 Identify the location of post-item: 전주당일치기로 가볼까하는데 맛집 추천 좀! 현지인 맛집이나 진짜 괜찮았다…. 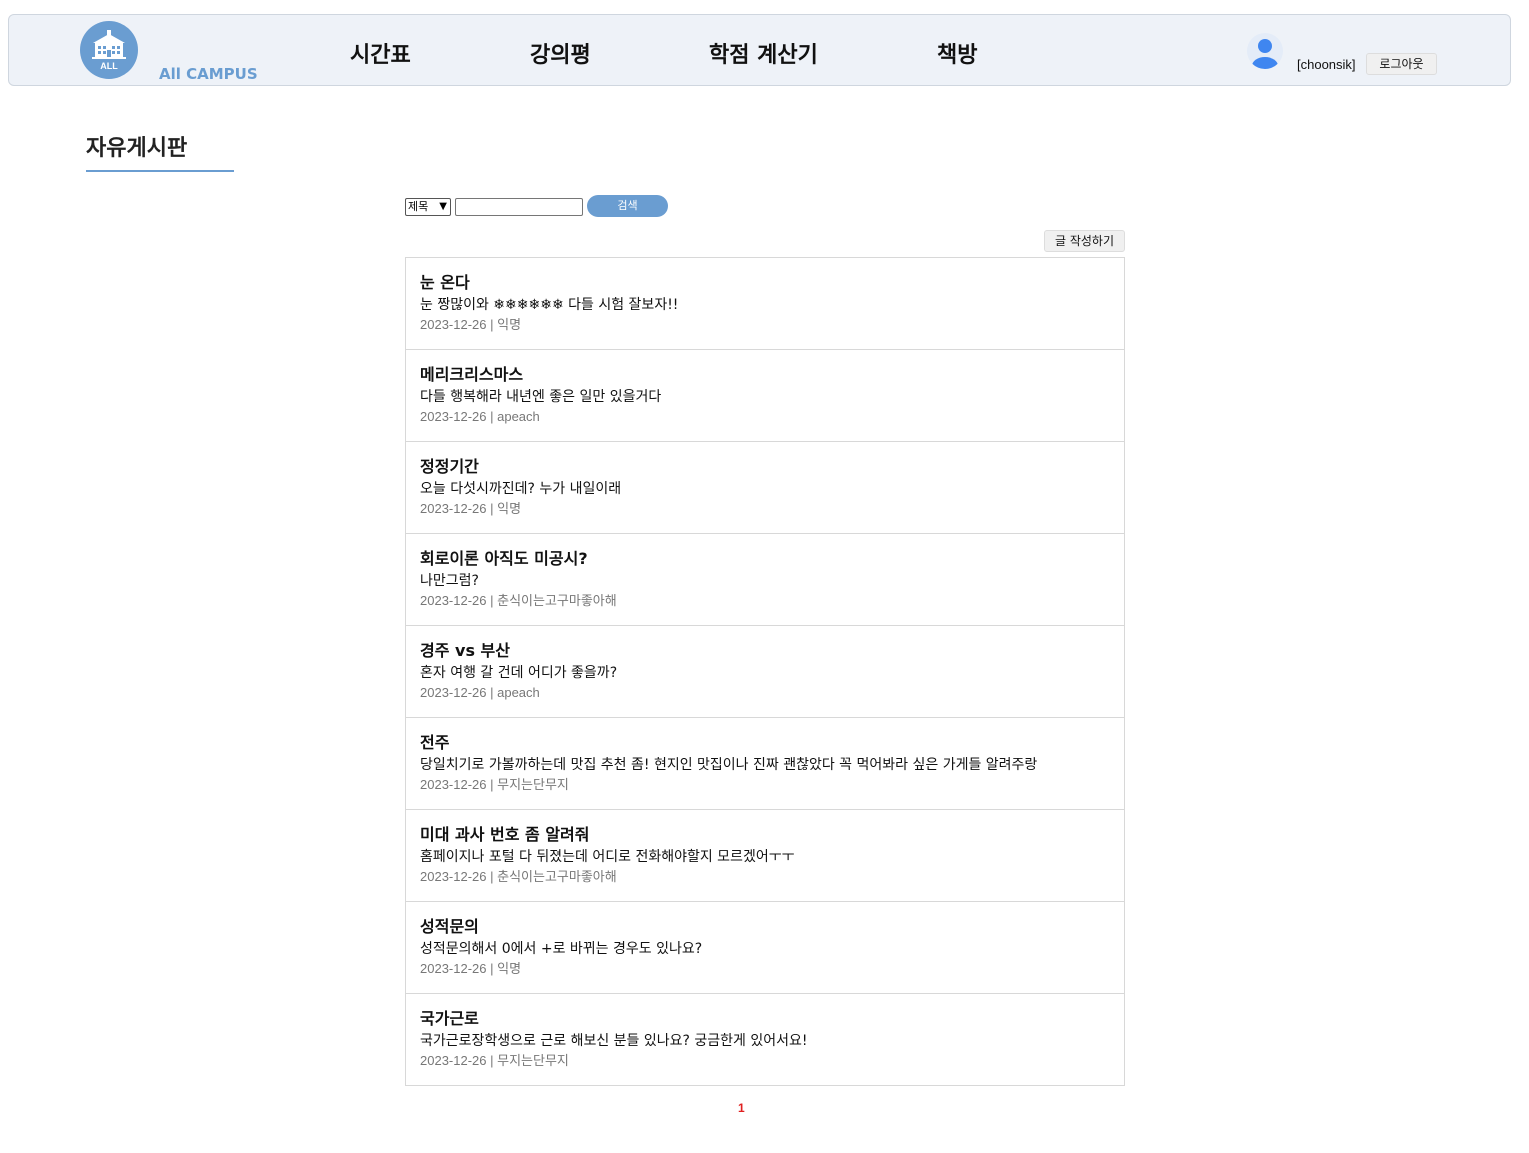
(765, 764).